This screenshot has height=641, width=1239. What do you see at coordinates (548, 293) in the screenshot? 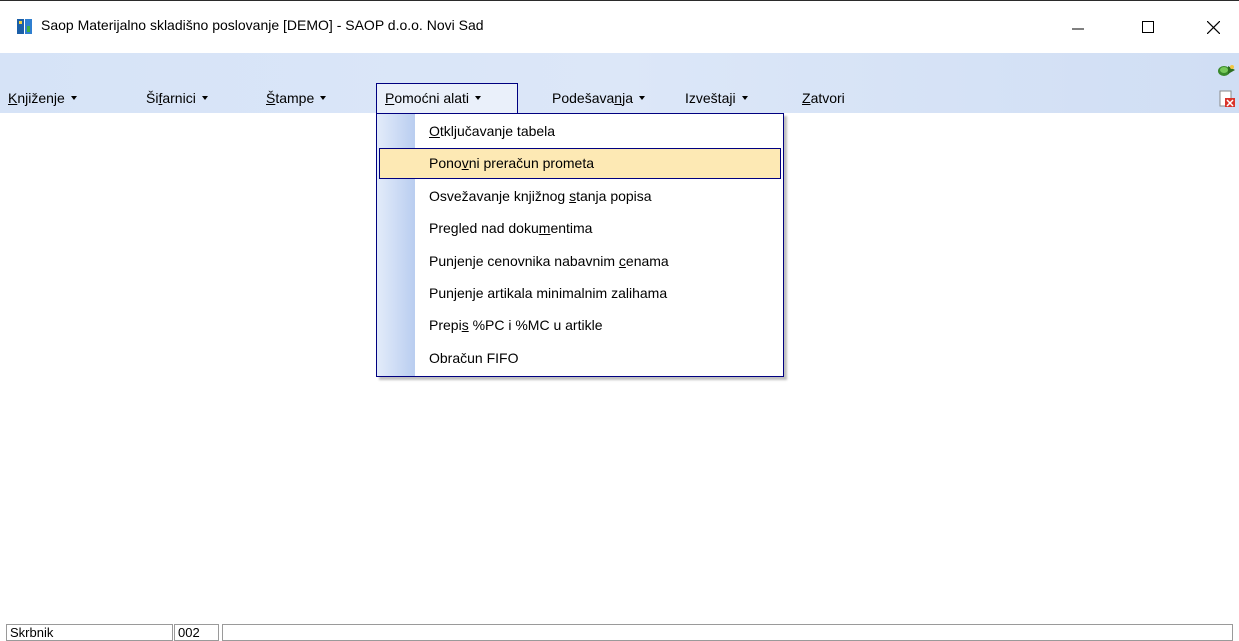
I see `menu-item-label: Punjenje artikala minimalnim zalihama` at bounding box center [548, 293].